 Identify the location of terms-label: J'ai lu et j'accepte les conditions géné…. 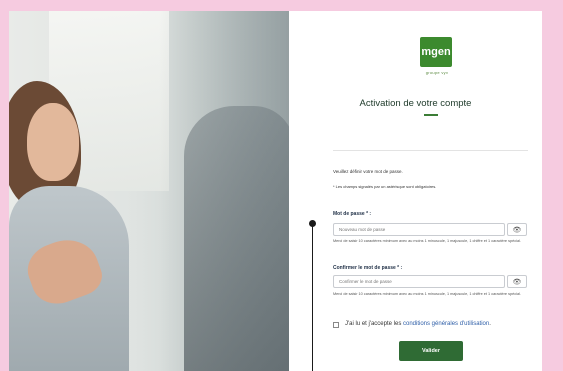
(418, 324).